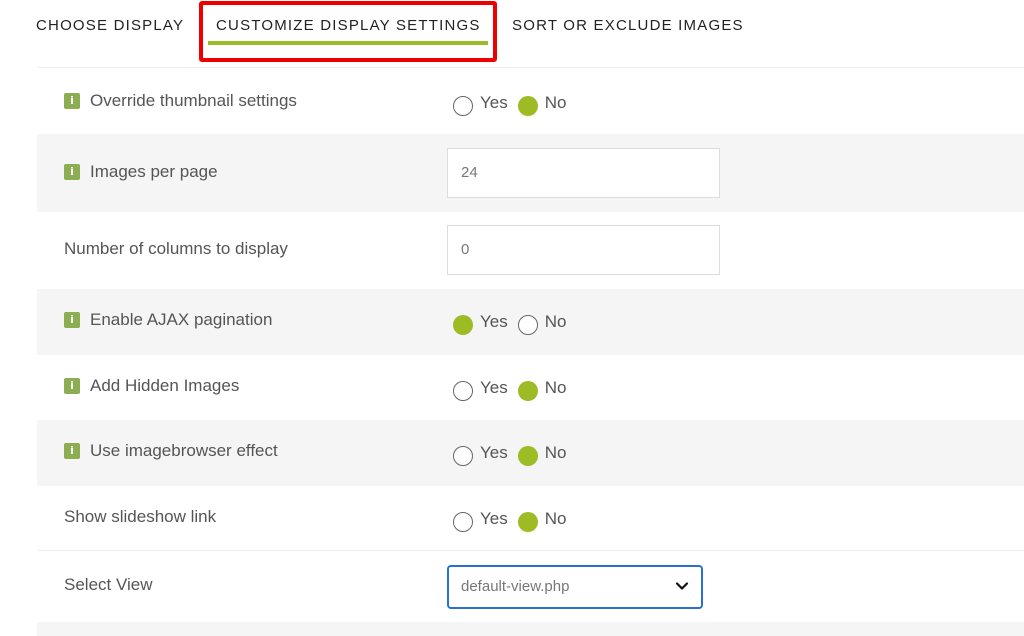 The image size is (1024, 636). I want to click on radio-group-ajax-pagination: Yes No, so click(514, 322).